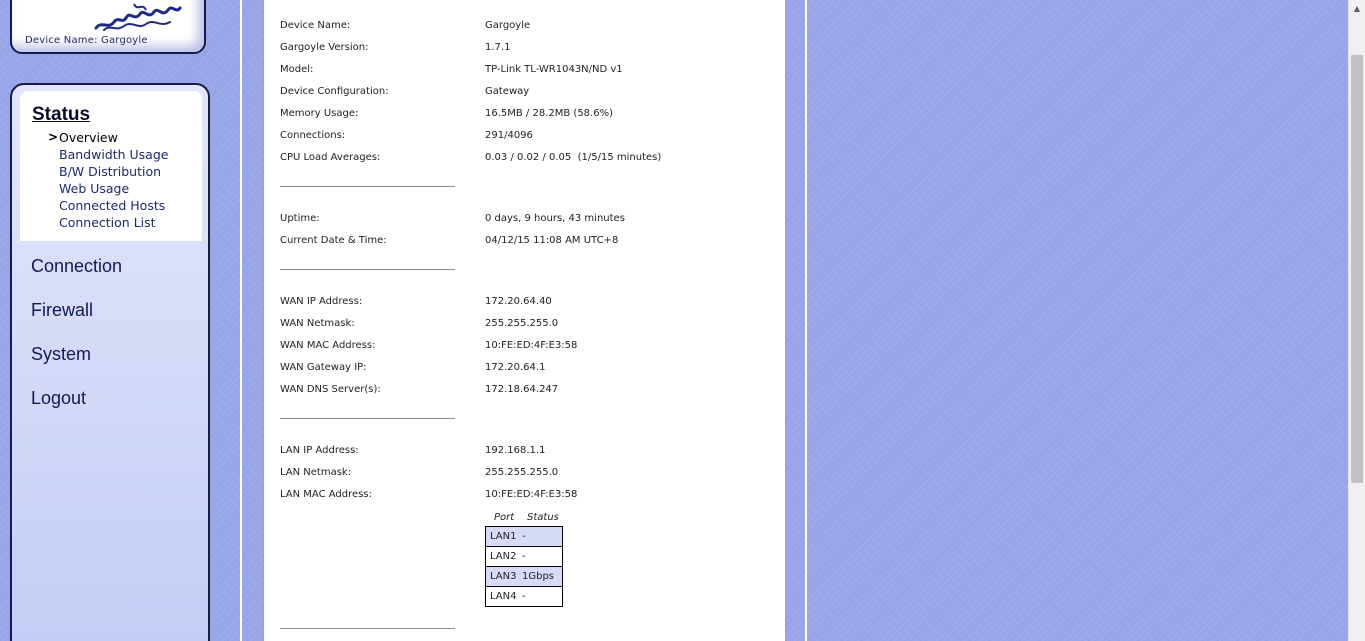 This screenshot has height=641, width=1365. What do you see at coordinates (501, 596) in the screenshot?
I see `port-name: LAN4` at bounding box center [501, 596].